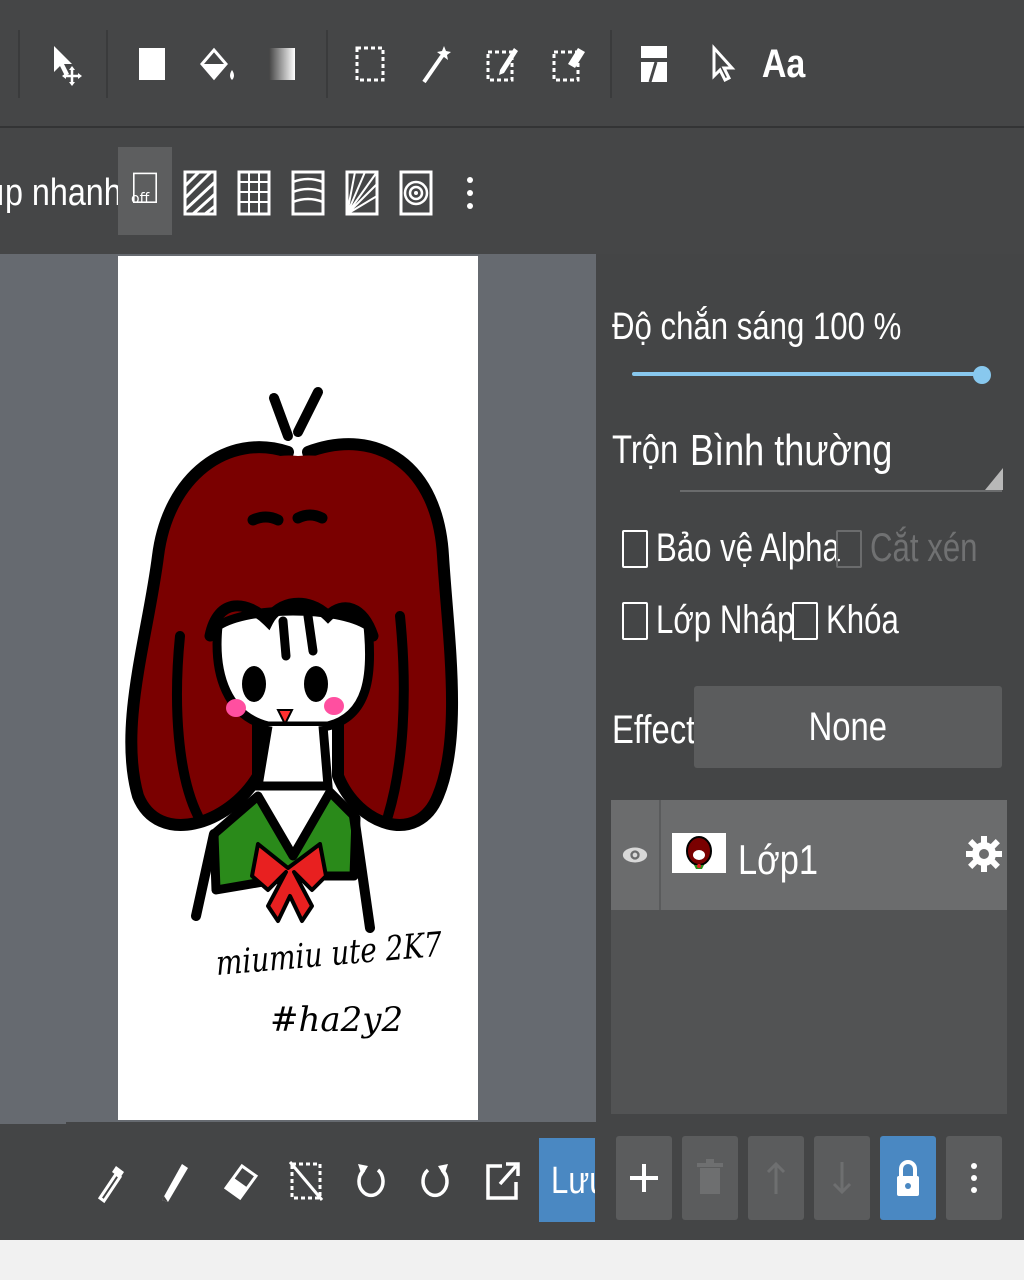  I want to click on pen-icon, so click(174, 1180).